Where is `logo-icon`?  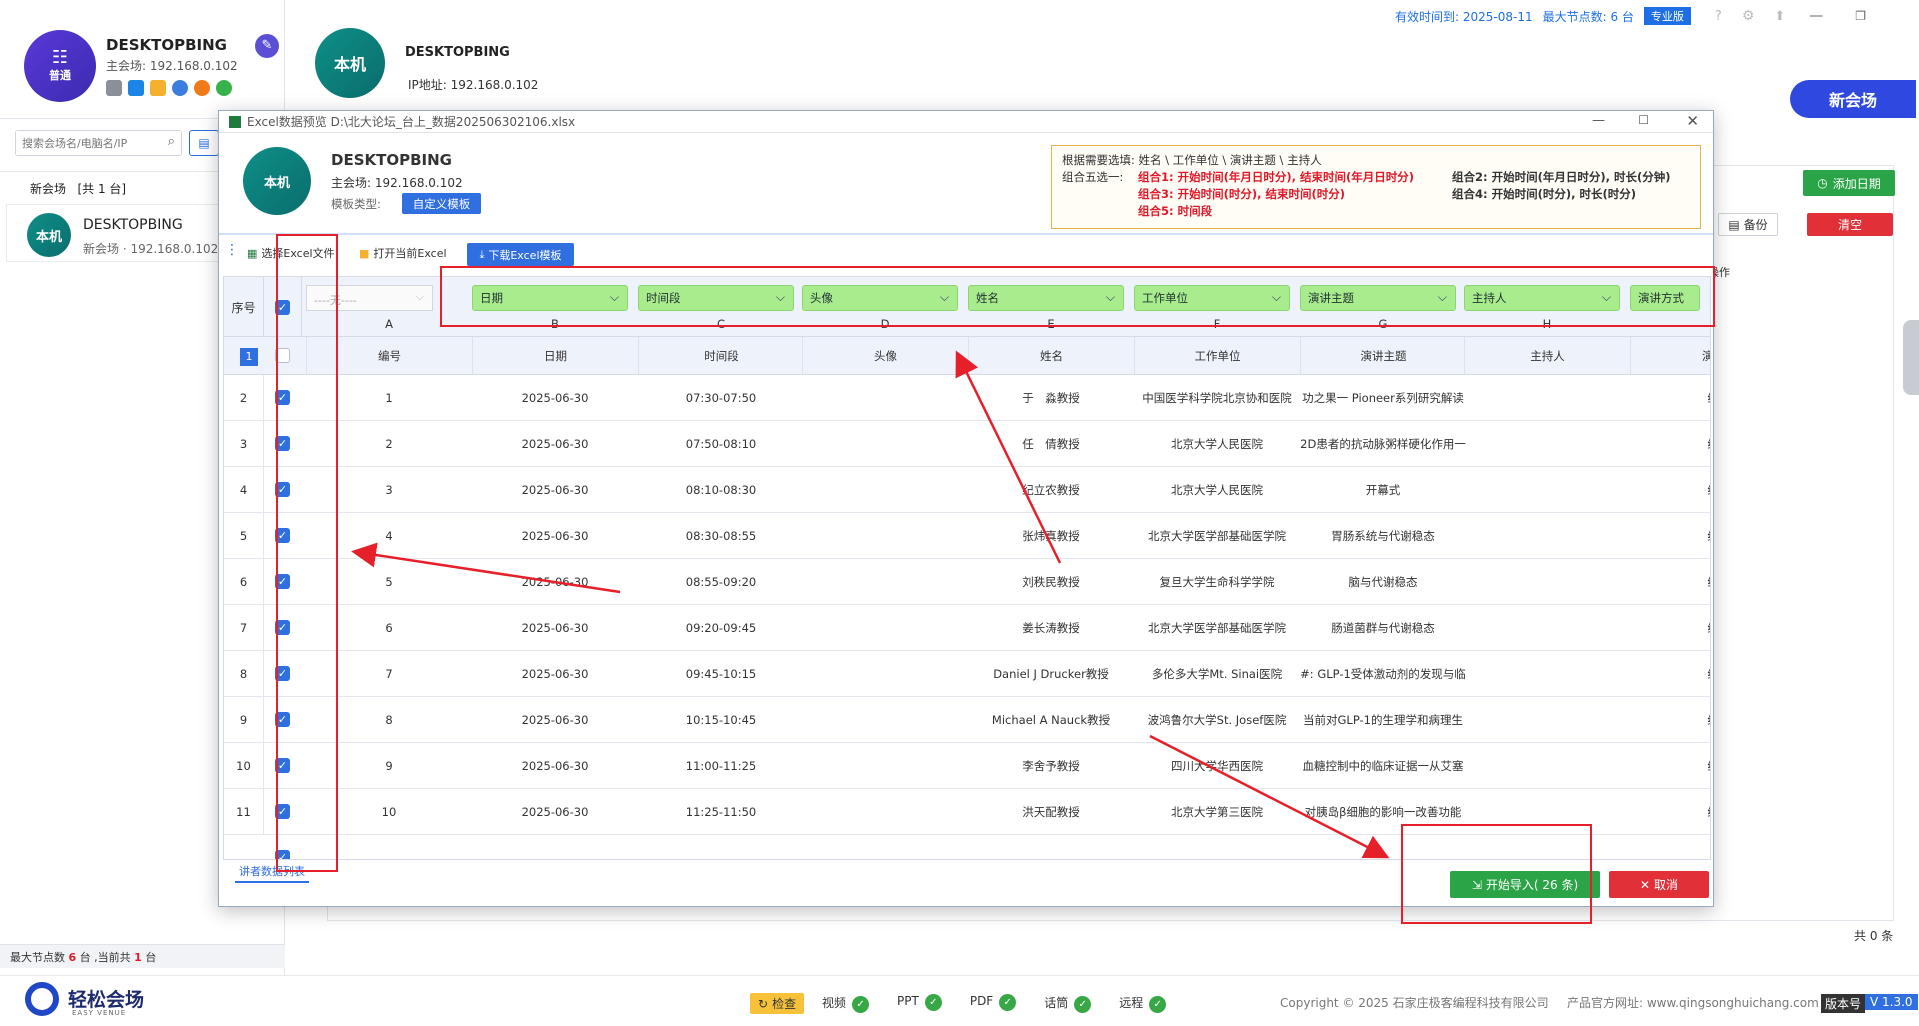 logo-icon is located at coordinates (42, 999).